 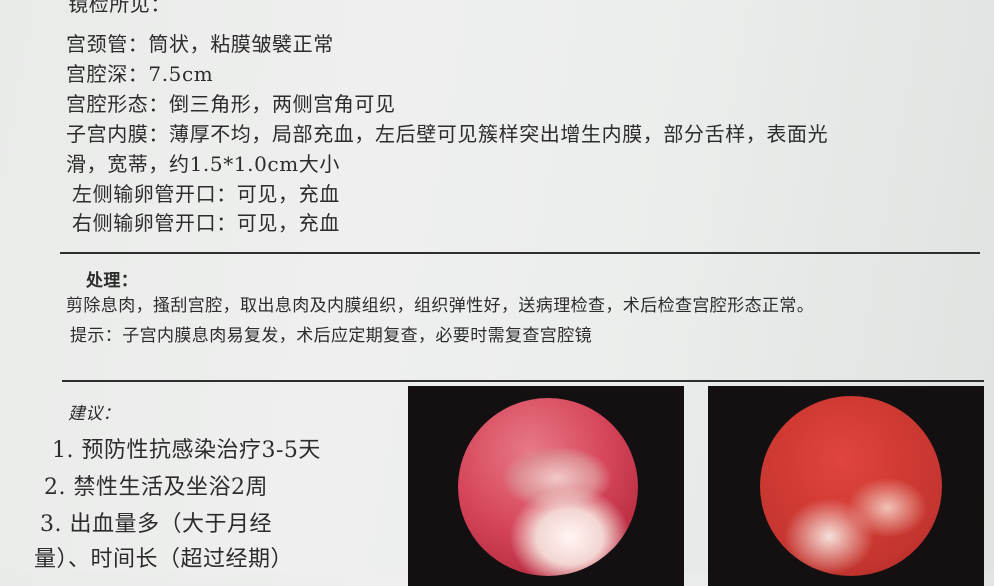 What do you see at coordinates (203, 164) in the screenshot?
I see `finding-endometrium-cont: 滑，宽蒂，约1.5*1.0cm大小` at bounding box center [203, 164].